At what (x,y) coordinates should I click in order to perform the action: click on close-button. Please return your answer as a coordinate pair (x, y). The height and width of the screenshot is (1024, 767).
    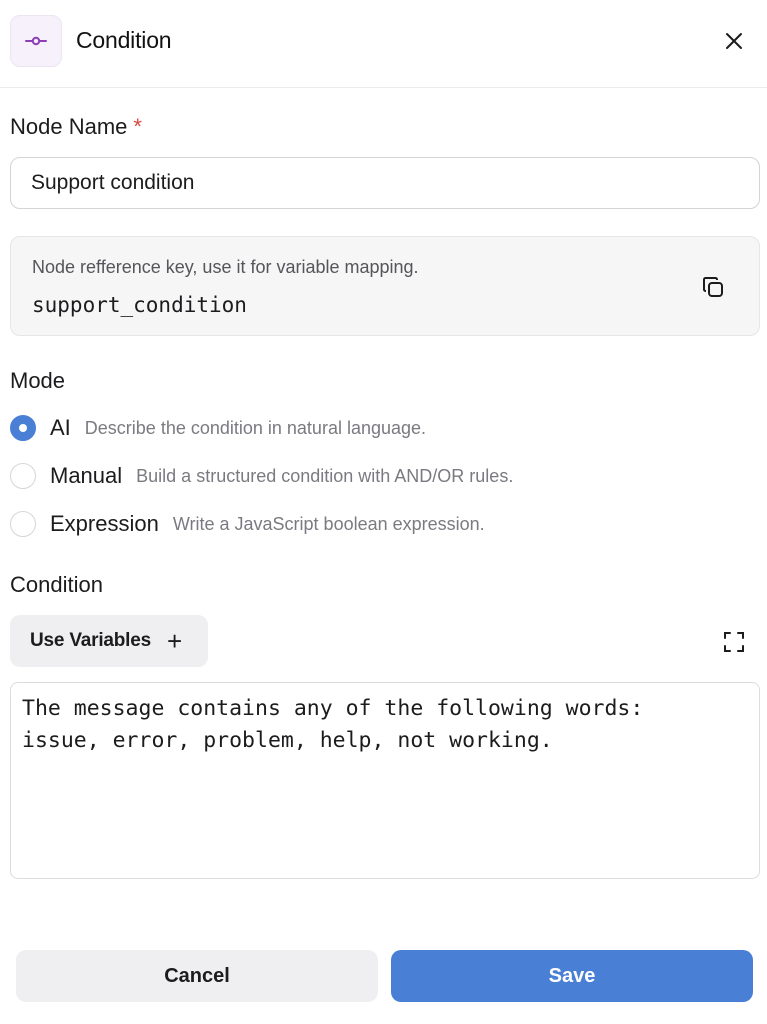
    Looking at the image, I should click on (734, 41).